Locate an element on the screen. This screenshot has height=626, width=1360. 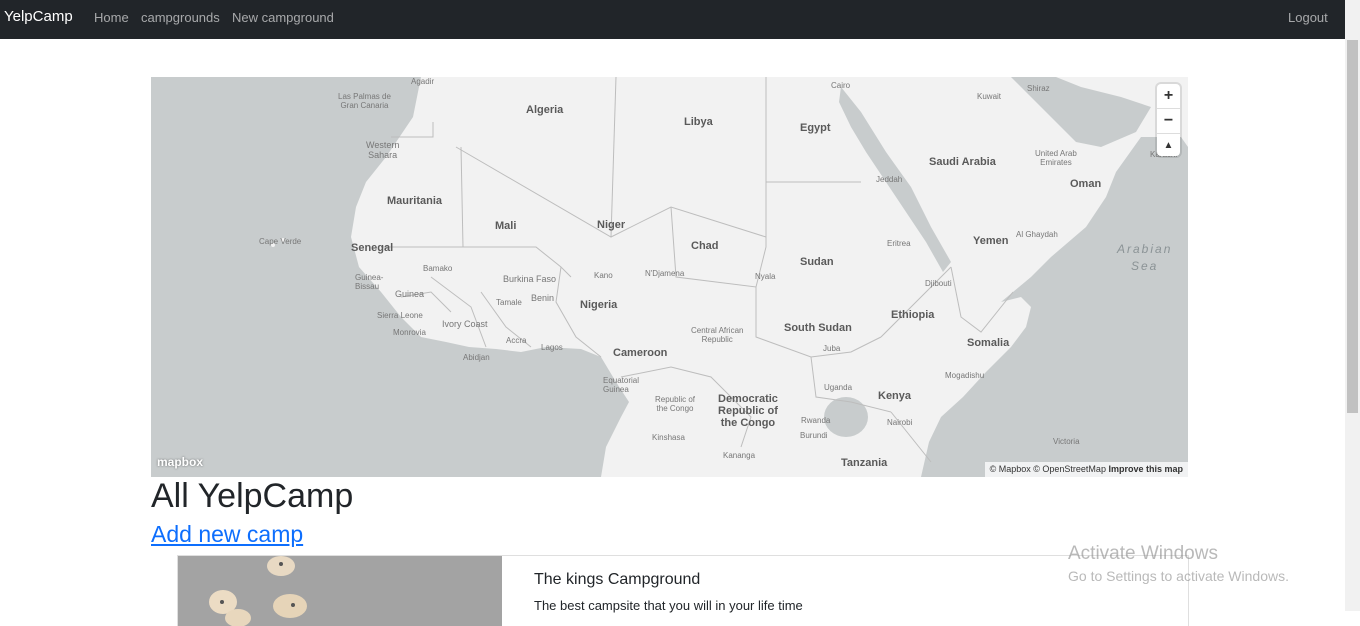
map-label-western-sahara: Western Sahara is located at coordinates (383, 150).